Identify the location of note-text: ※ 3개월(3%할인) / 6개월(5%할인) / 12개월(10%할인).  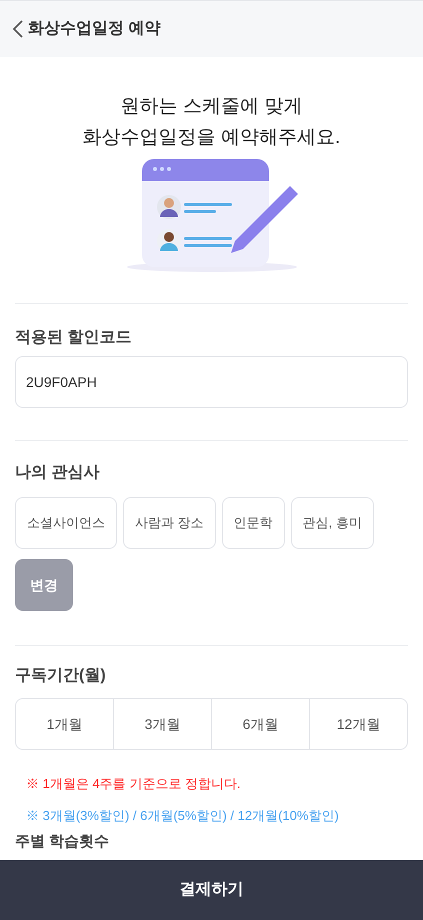
(183, 815).